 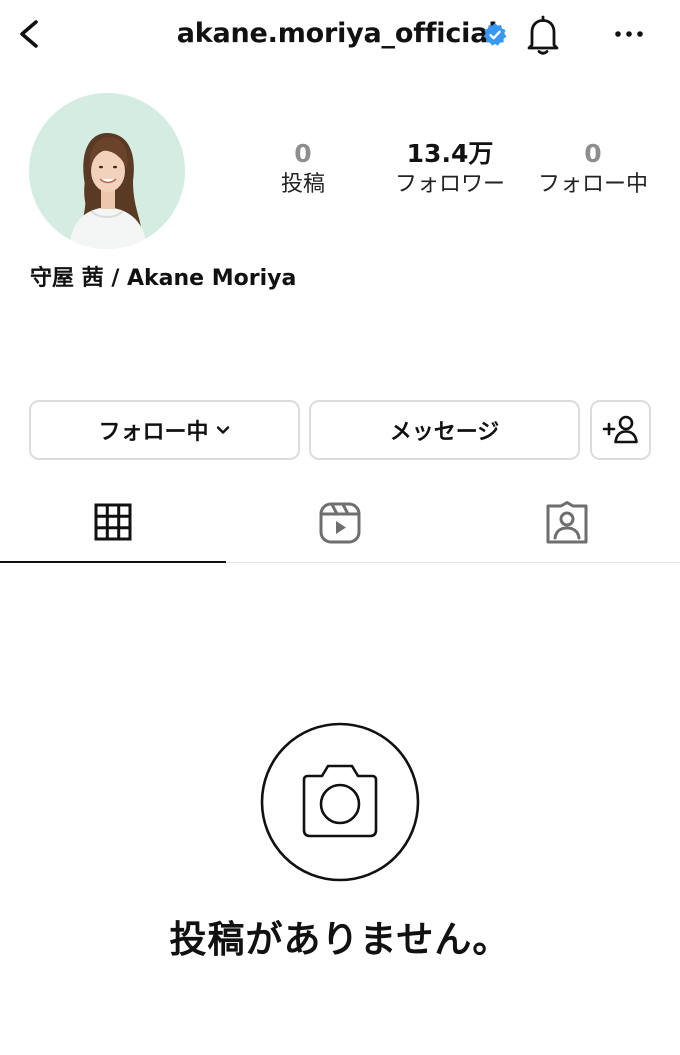 I want to click on followers-count: 13.4万, so click(x=450, y=153).